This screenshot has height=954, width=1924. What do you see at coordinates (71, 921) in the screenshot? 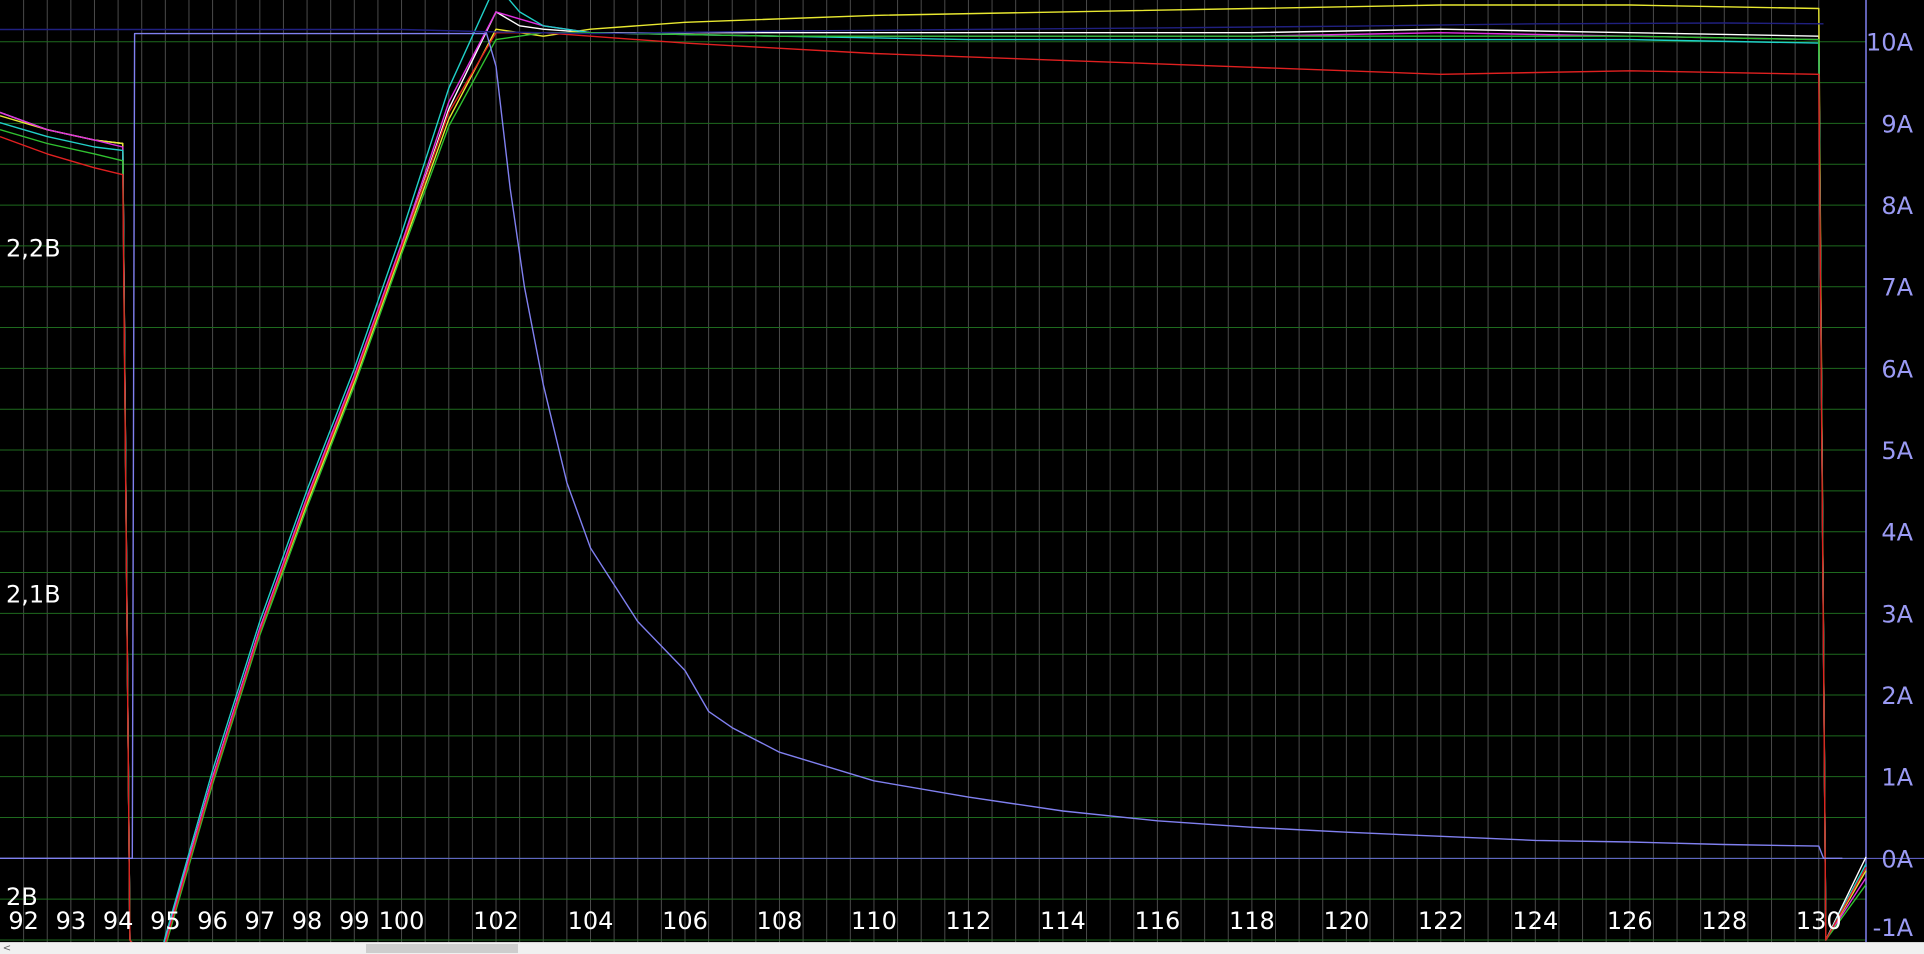
I see `x-tick-label: 93` at bounding box center [71, 921].